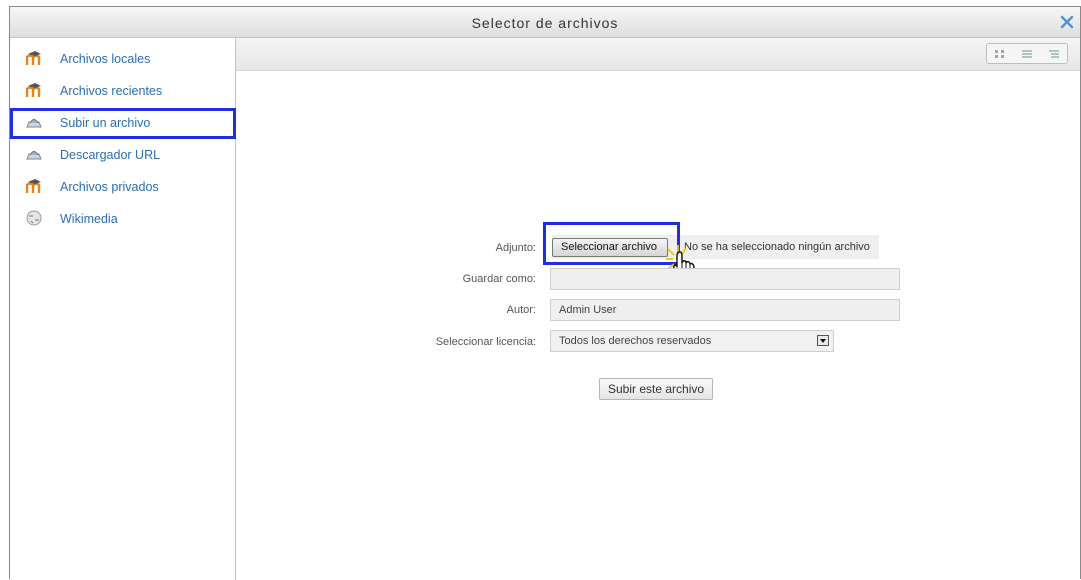  What do you see at coordinates (34, 218) in the screenshot?
I see `wikipedia-globe-icon` at bounding box center [34, 218].